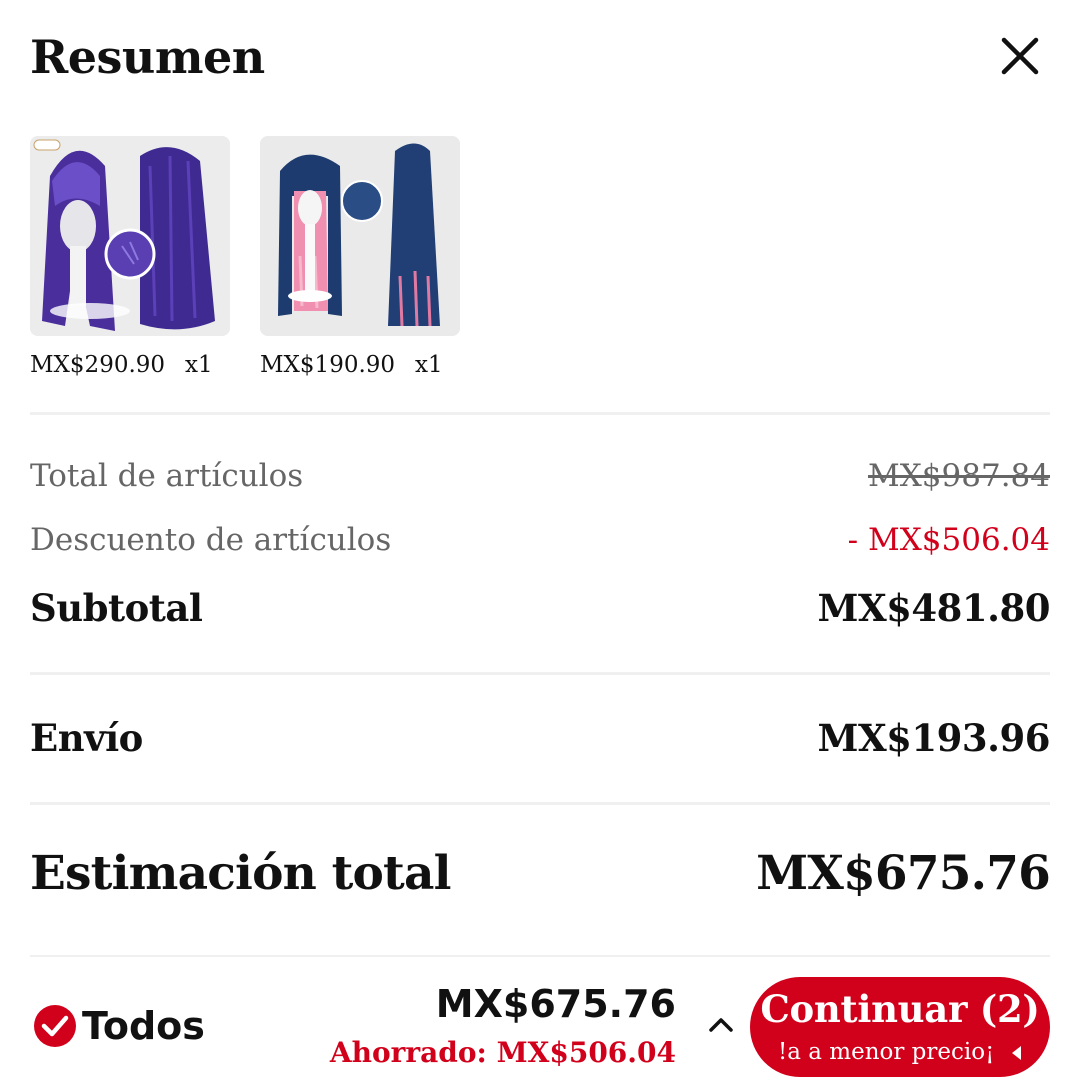 The image size is (1078, 1090). I want to click on continue-button-subtext: ¡a a menor precio!, so click(886, 1052).